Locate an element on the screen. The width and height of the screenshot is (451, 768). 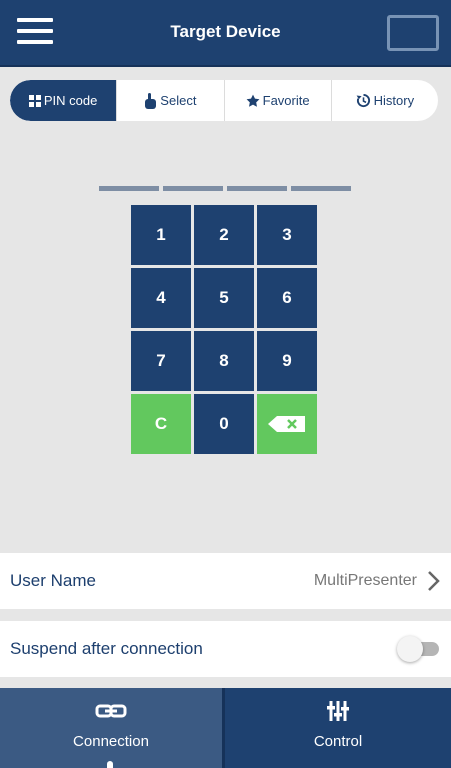
app-header: Target Device is located at coordinates (225, 33).